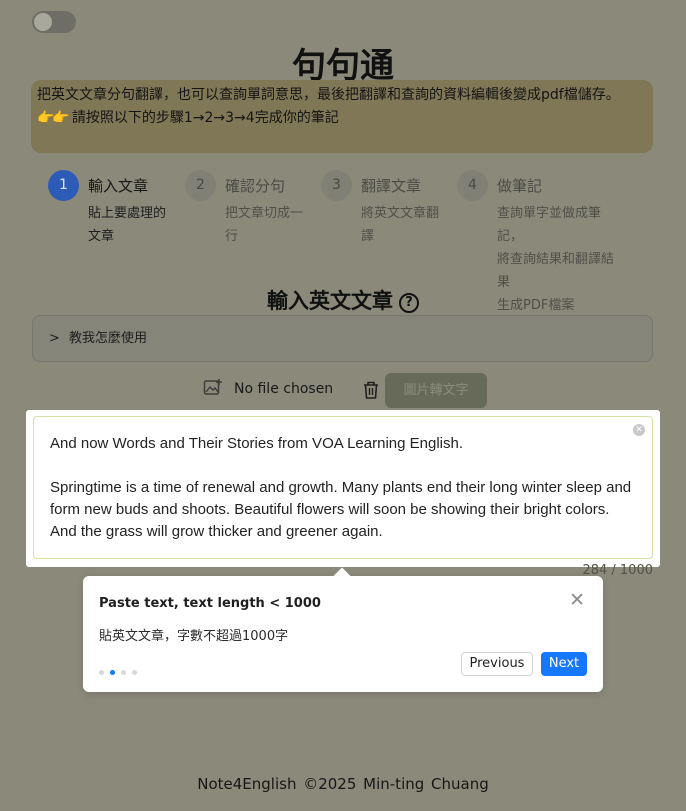  I want to click on tour-description: 貼英文文章，字數不超過1000字, so click(194, 636).